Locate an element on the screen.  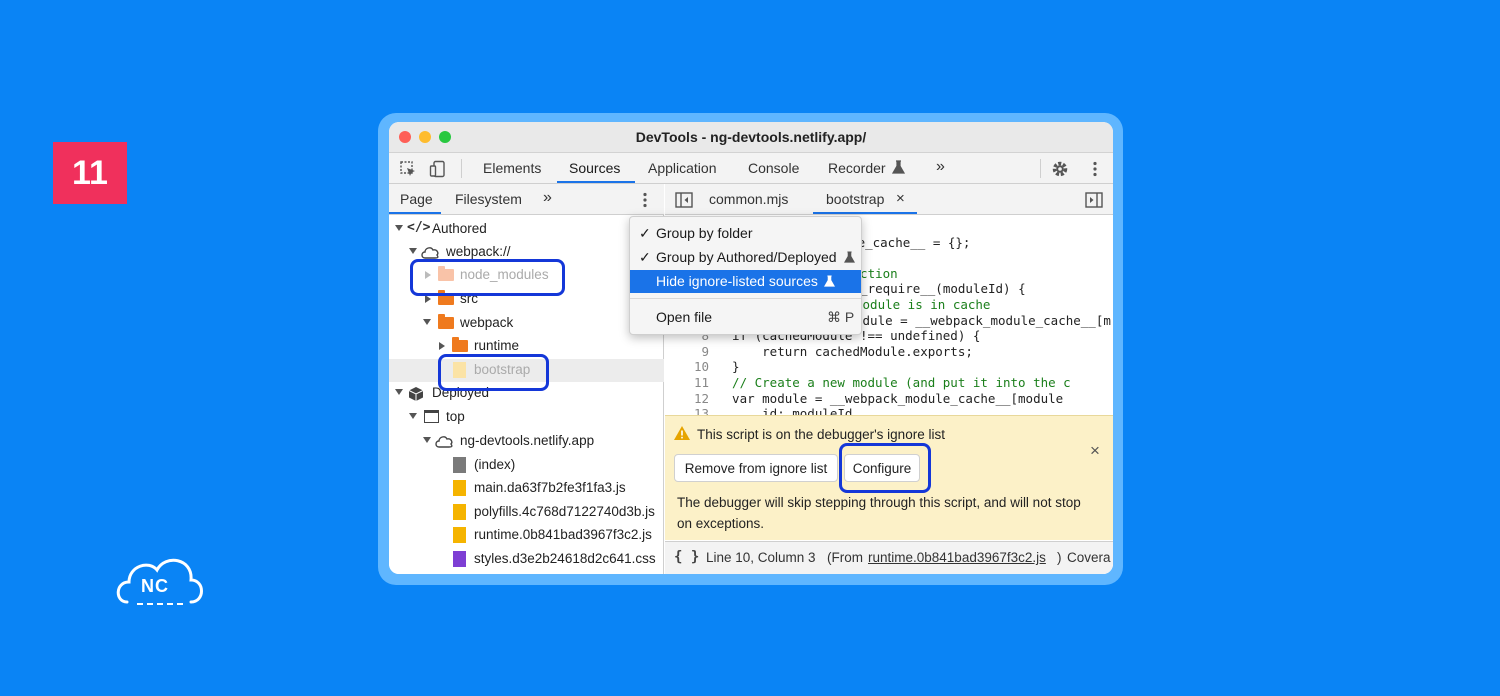
tree-item-label: top is located at coordinates (455, 416).